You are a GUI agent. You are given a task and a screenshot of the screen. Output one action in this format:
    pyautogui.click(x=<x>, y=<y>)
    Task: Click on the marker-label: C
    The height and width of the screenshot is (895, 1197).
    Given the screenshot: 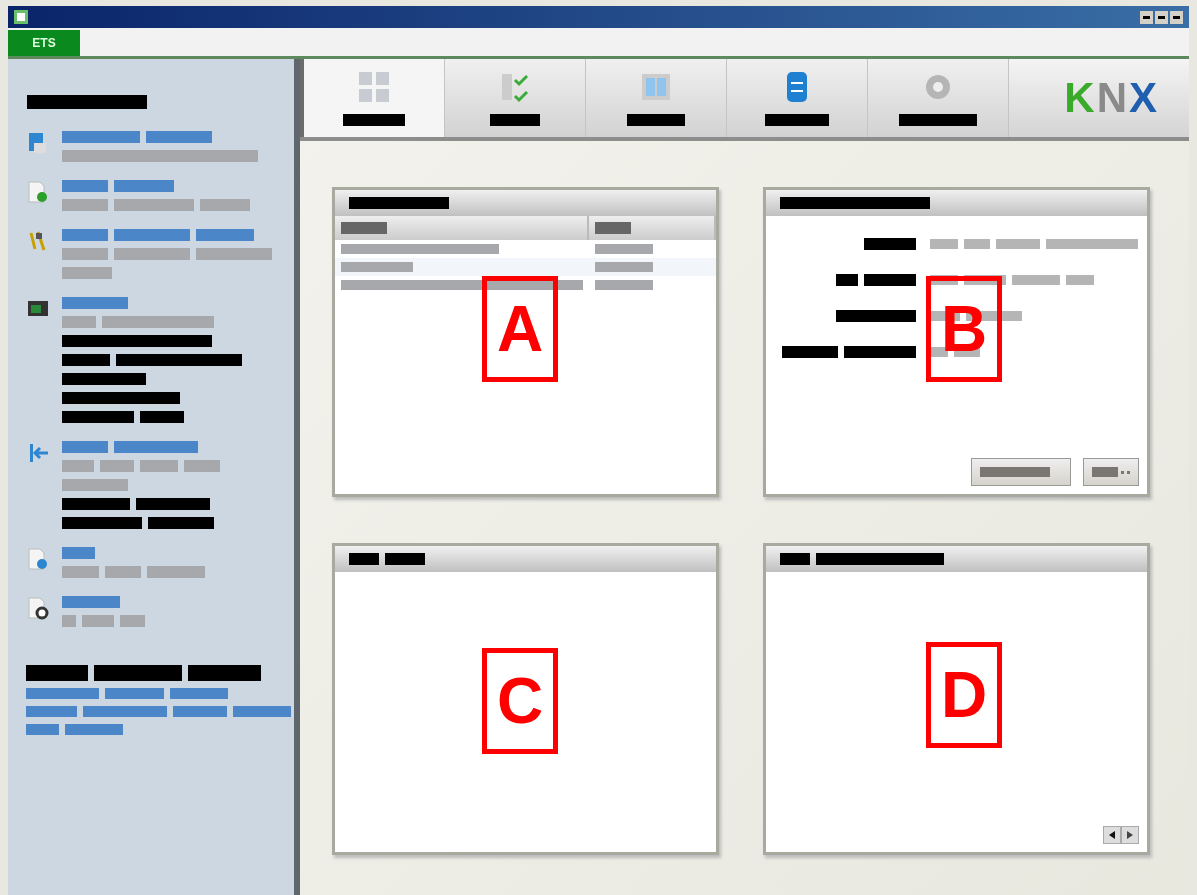 What is the action you would take?
    pyautogui.click(x=520, y=701)
    